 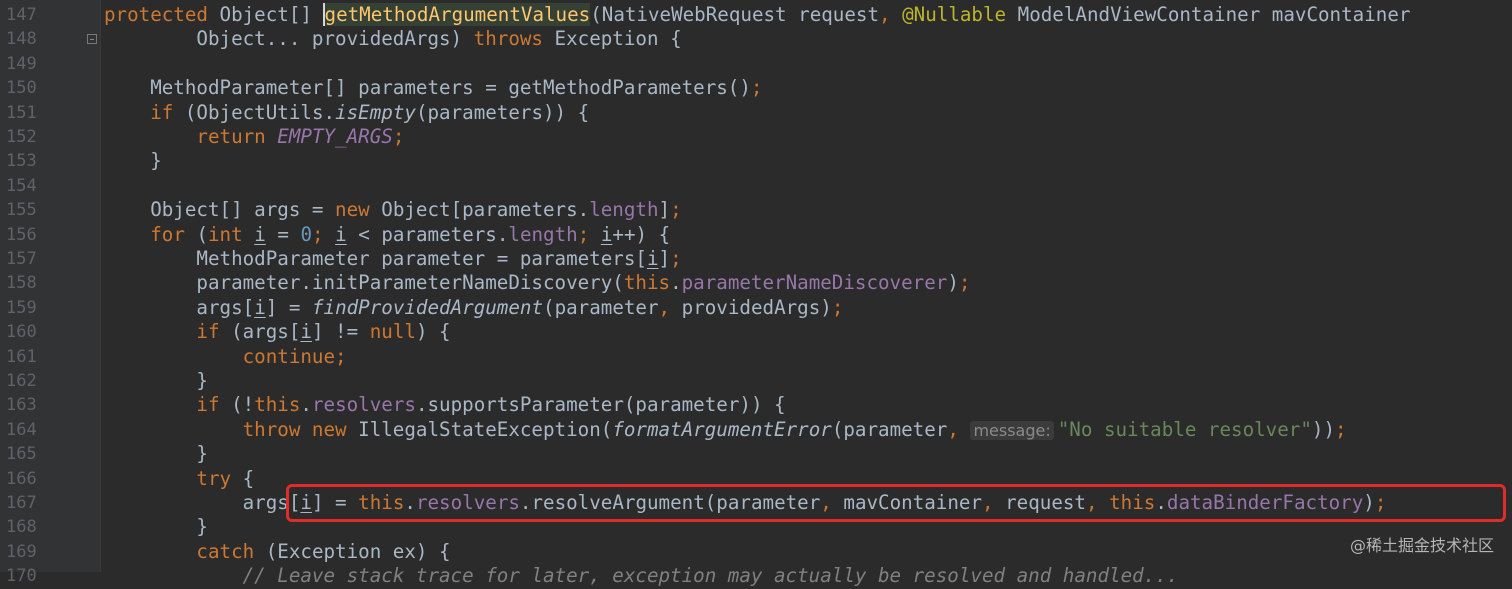 I want to click on code-token: (!, so click(x=243, y=405).